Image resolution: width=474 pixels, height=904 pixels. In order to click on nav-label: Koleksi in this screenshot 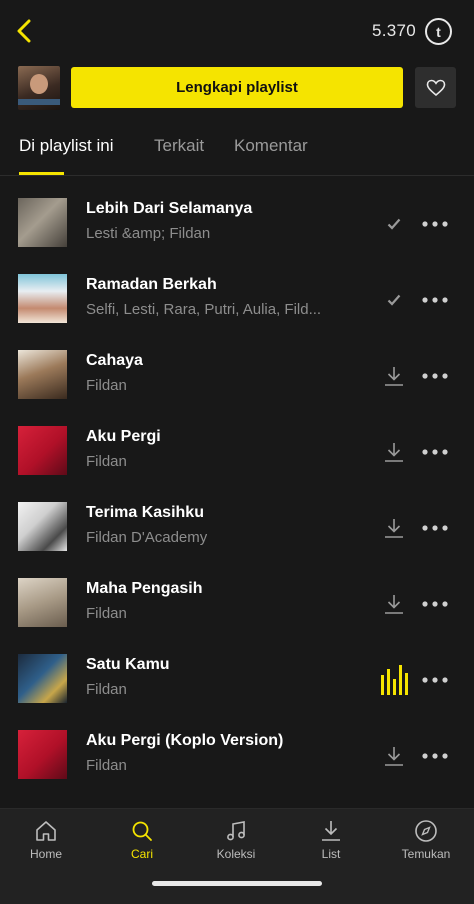, I will do `click(236, 854)`.